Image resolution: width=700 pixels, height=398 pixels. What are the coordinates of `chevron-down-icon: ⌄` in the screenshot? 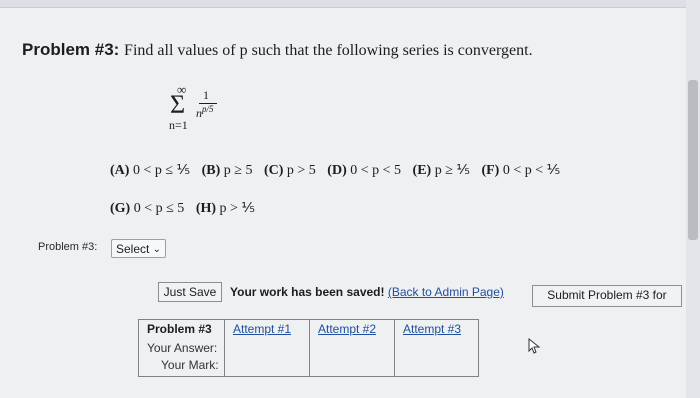 It's located at (156, 249).